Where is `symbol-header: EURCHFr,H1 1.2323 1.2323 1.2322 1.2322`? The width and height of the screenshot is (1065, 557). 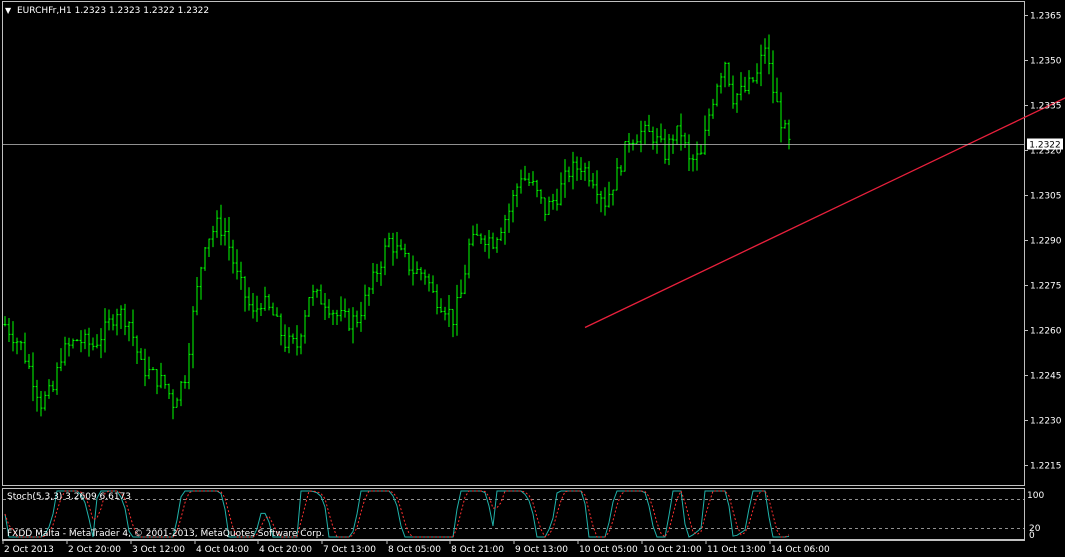 symbol-header: EURCHFr,H1 1.2323 1.2323 1.2322 1.2322 is located at coordinates (113, 11).